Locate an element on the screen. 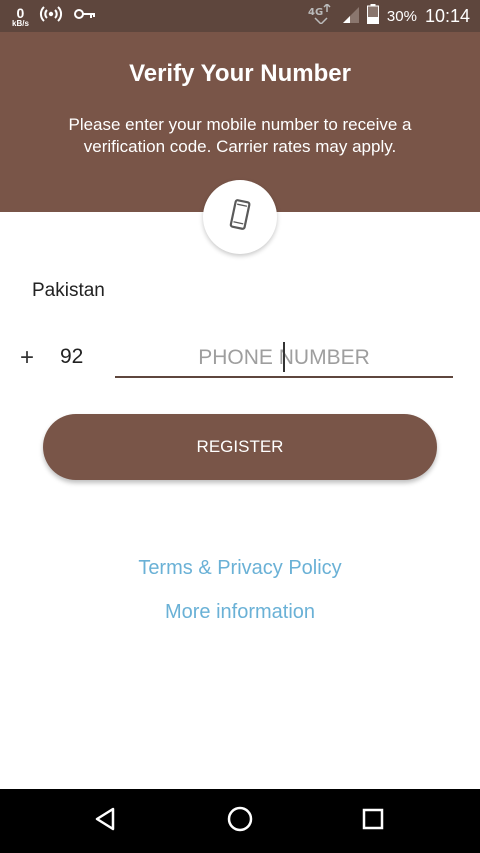 The image size is (480, 853). battery-icon is located at coordinates (372, 16).